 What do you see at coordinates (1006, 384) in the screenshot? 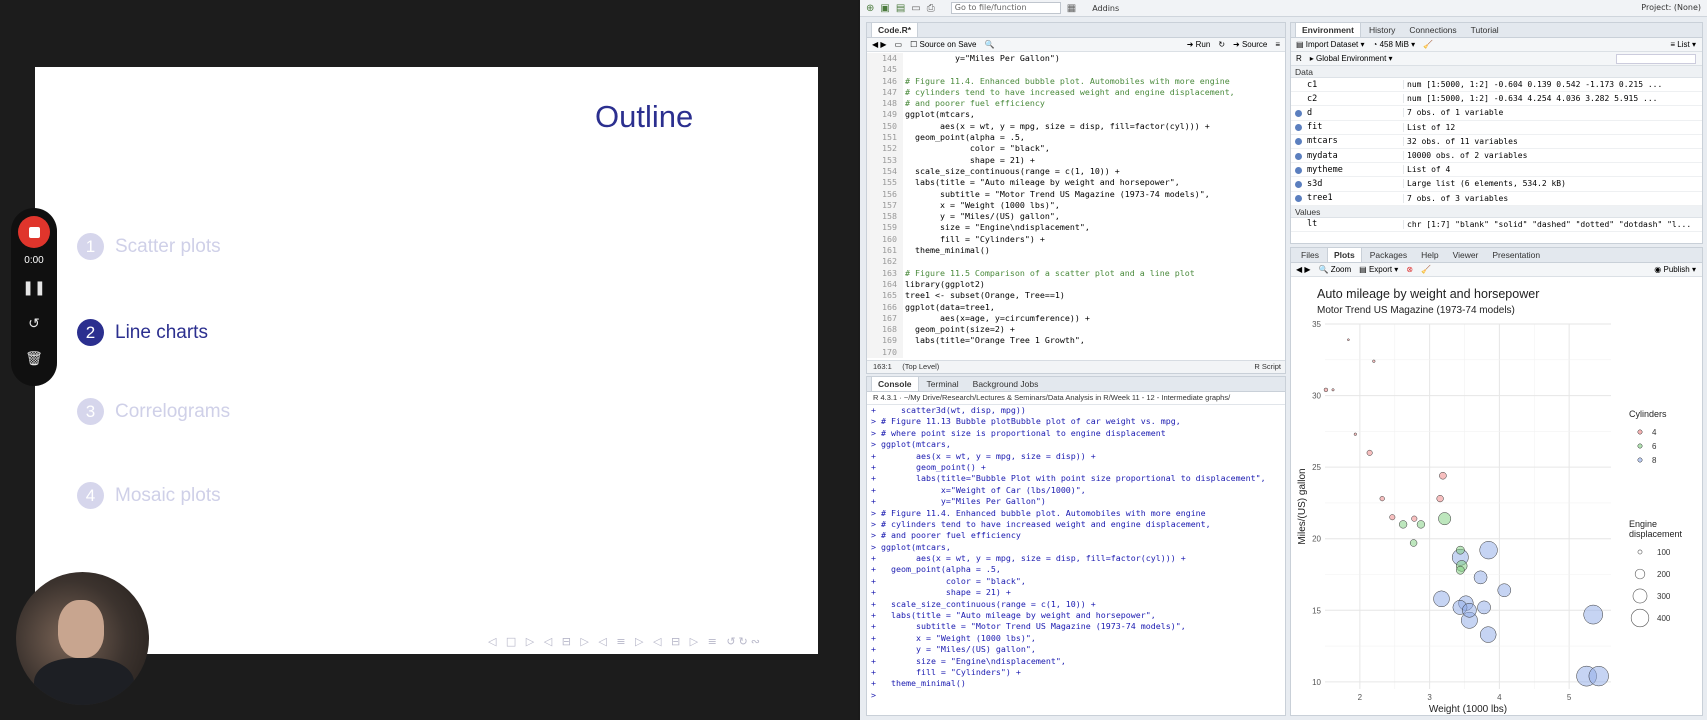
I see `tab-background-jobs: Background Jobs` at bounding box center [1006, 384].